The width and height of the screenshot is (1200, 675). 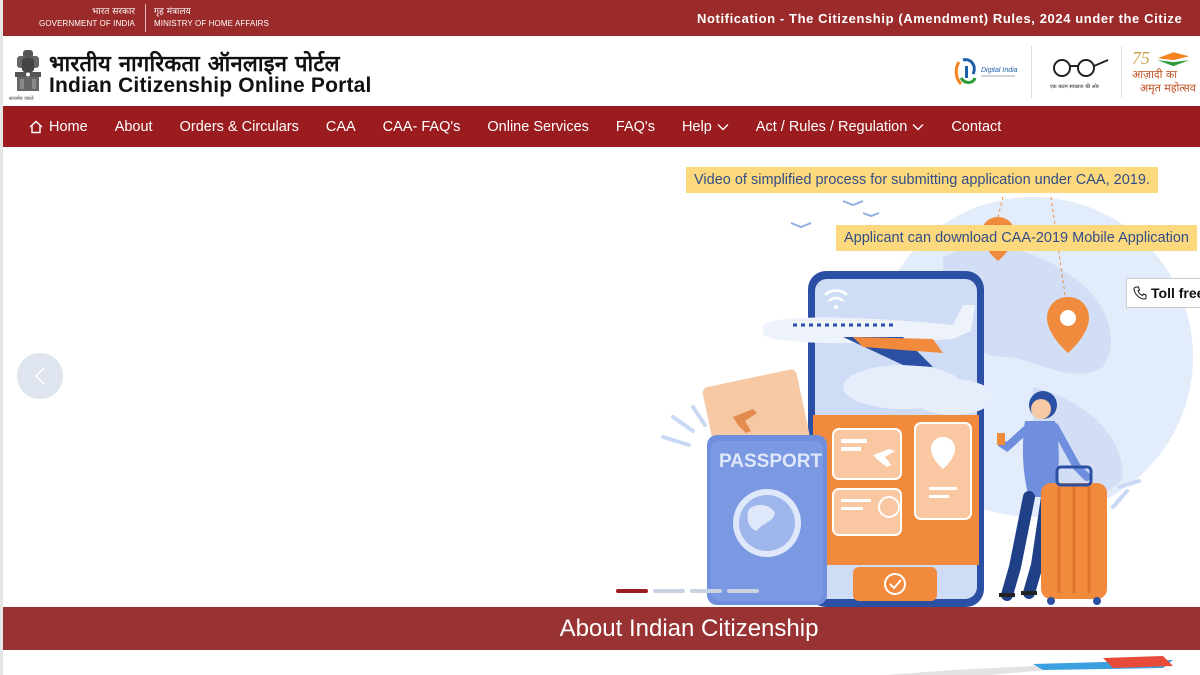 What do you see at coordinates (1140, 293) in the screenshot?
I see `phone-icon` at bounding box center [1140, 293].